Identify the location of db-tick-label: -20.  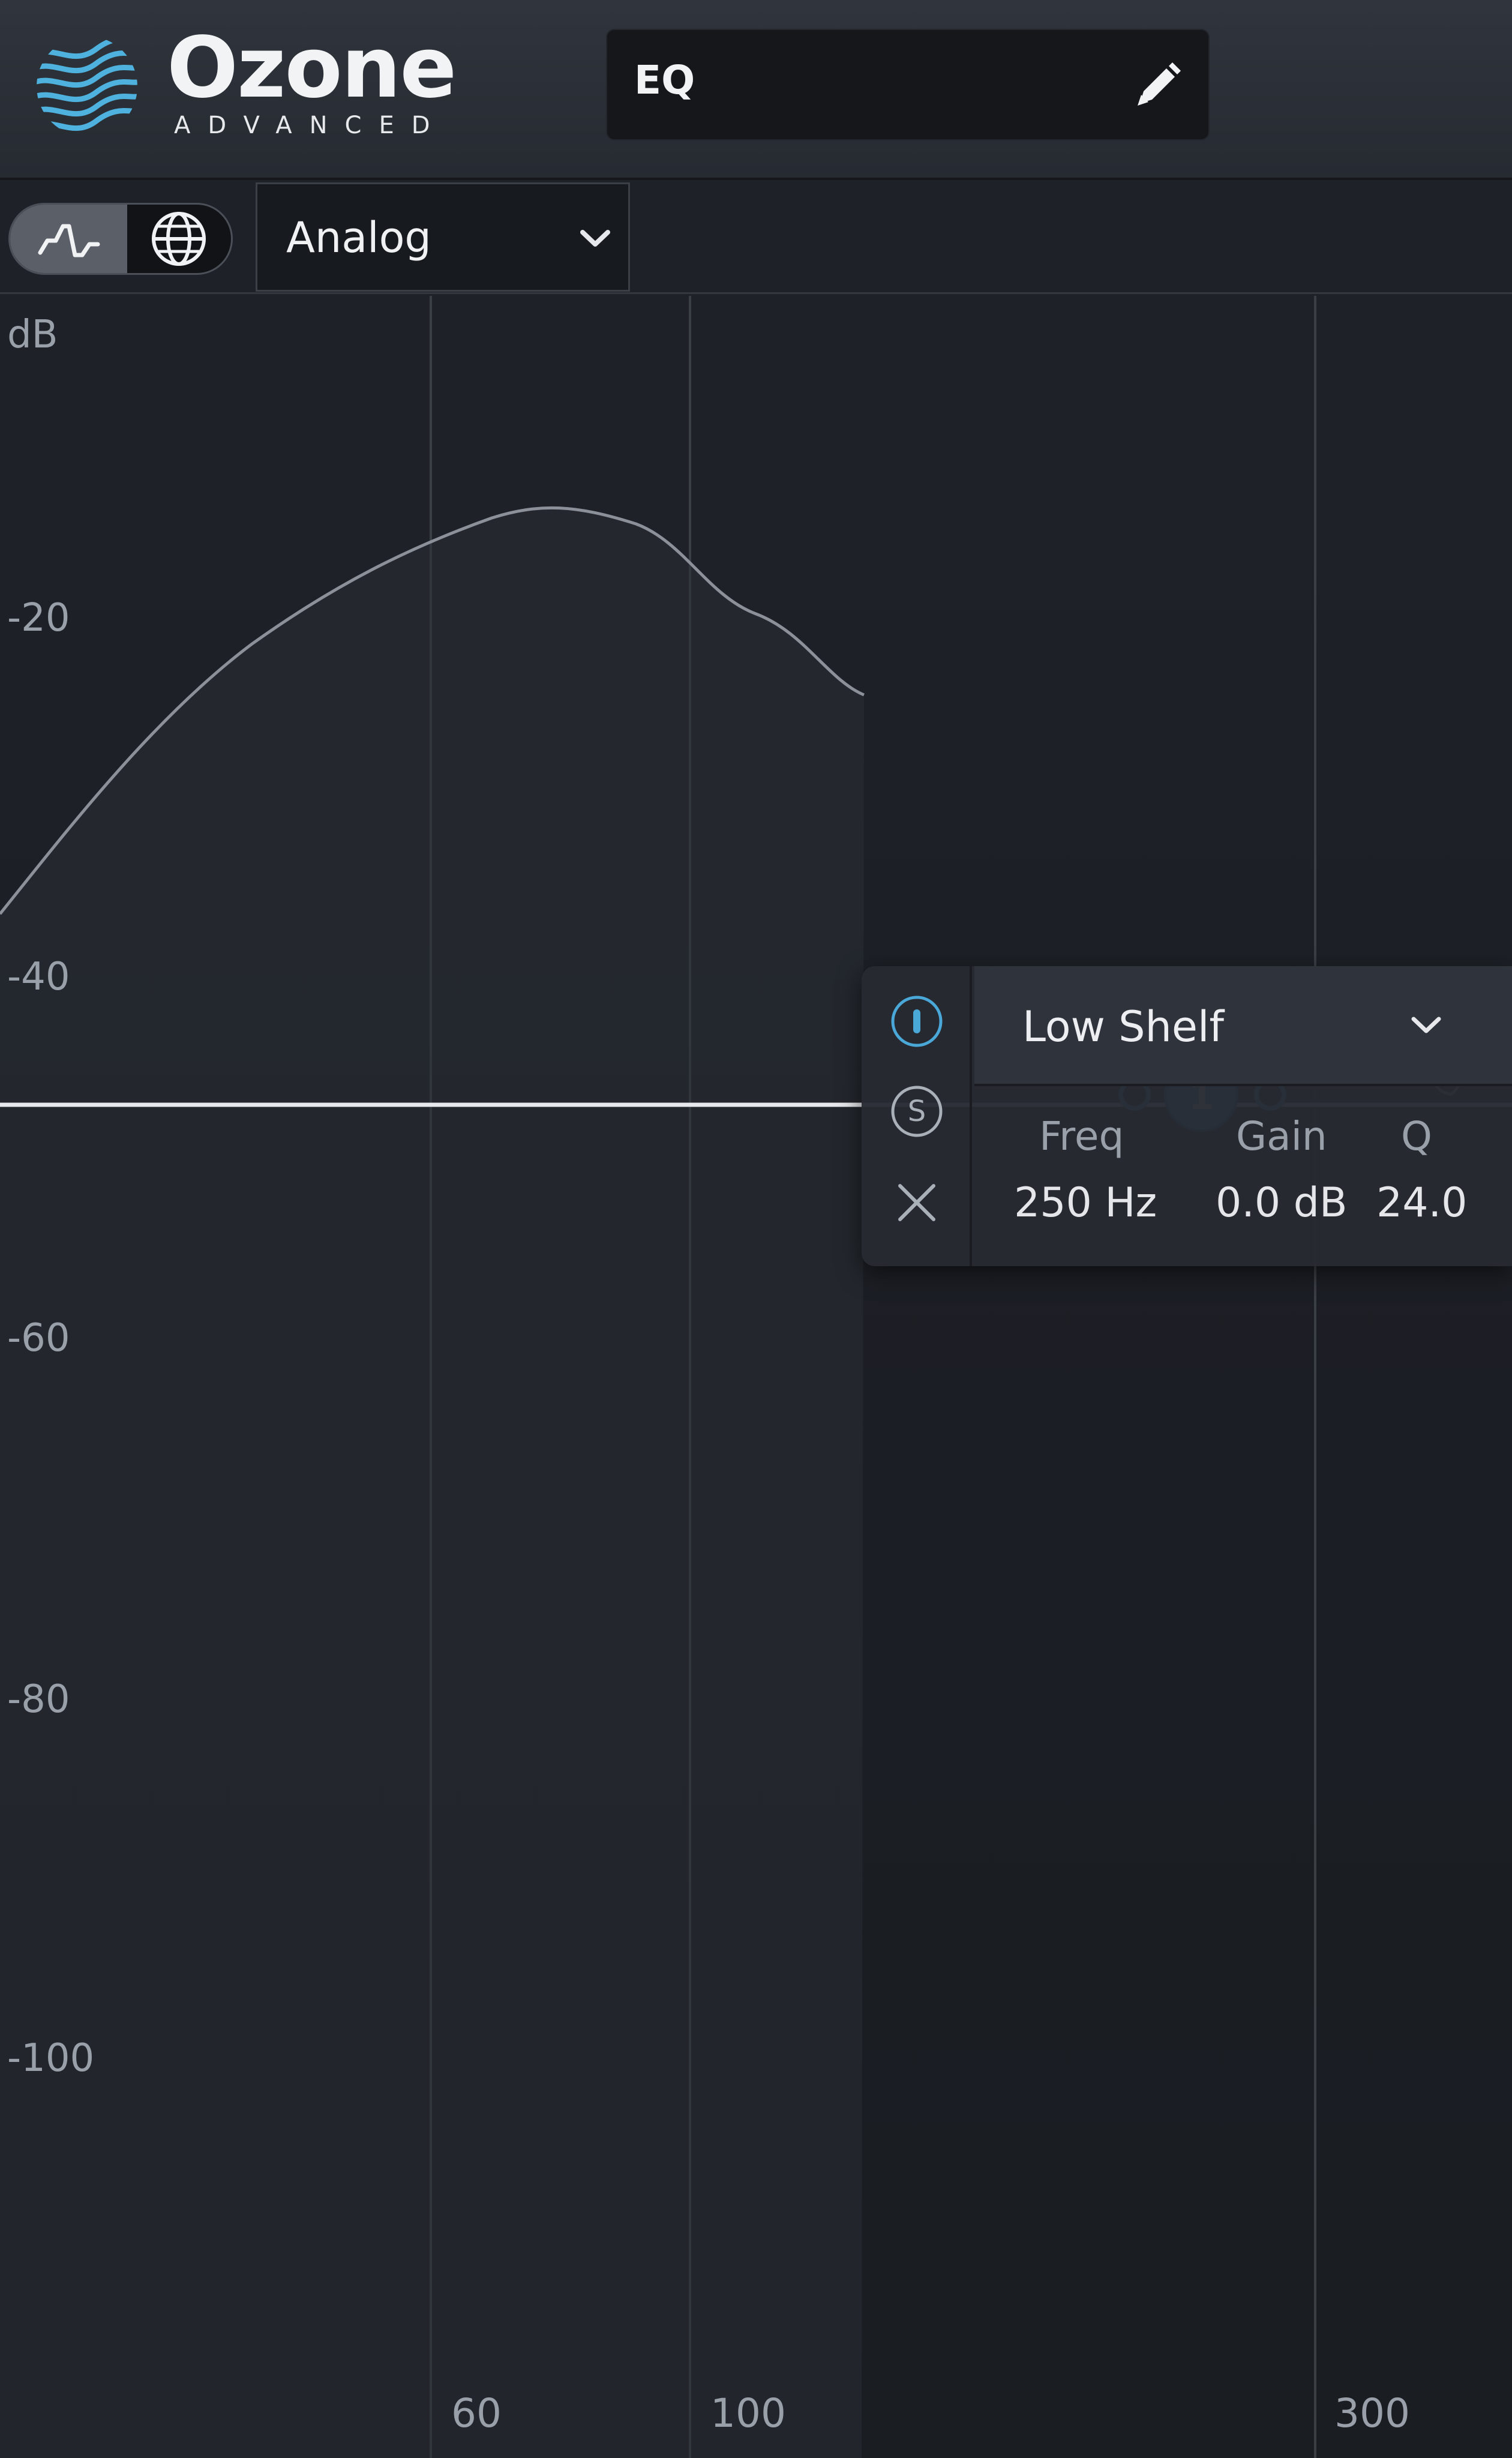
(38, 618).